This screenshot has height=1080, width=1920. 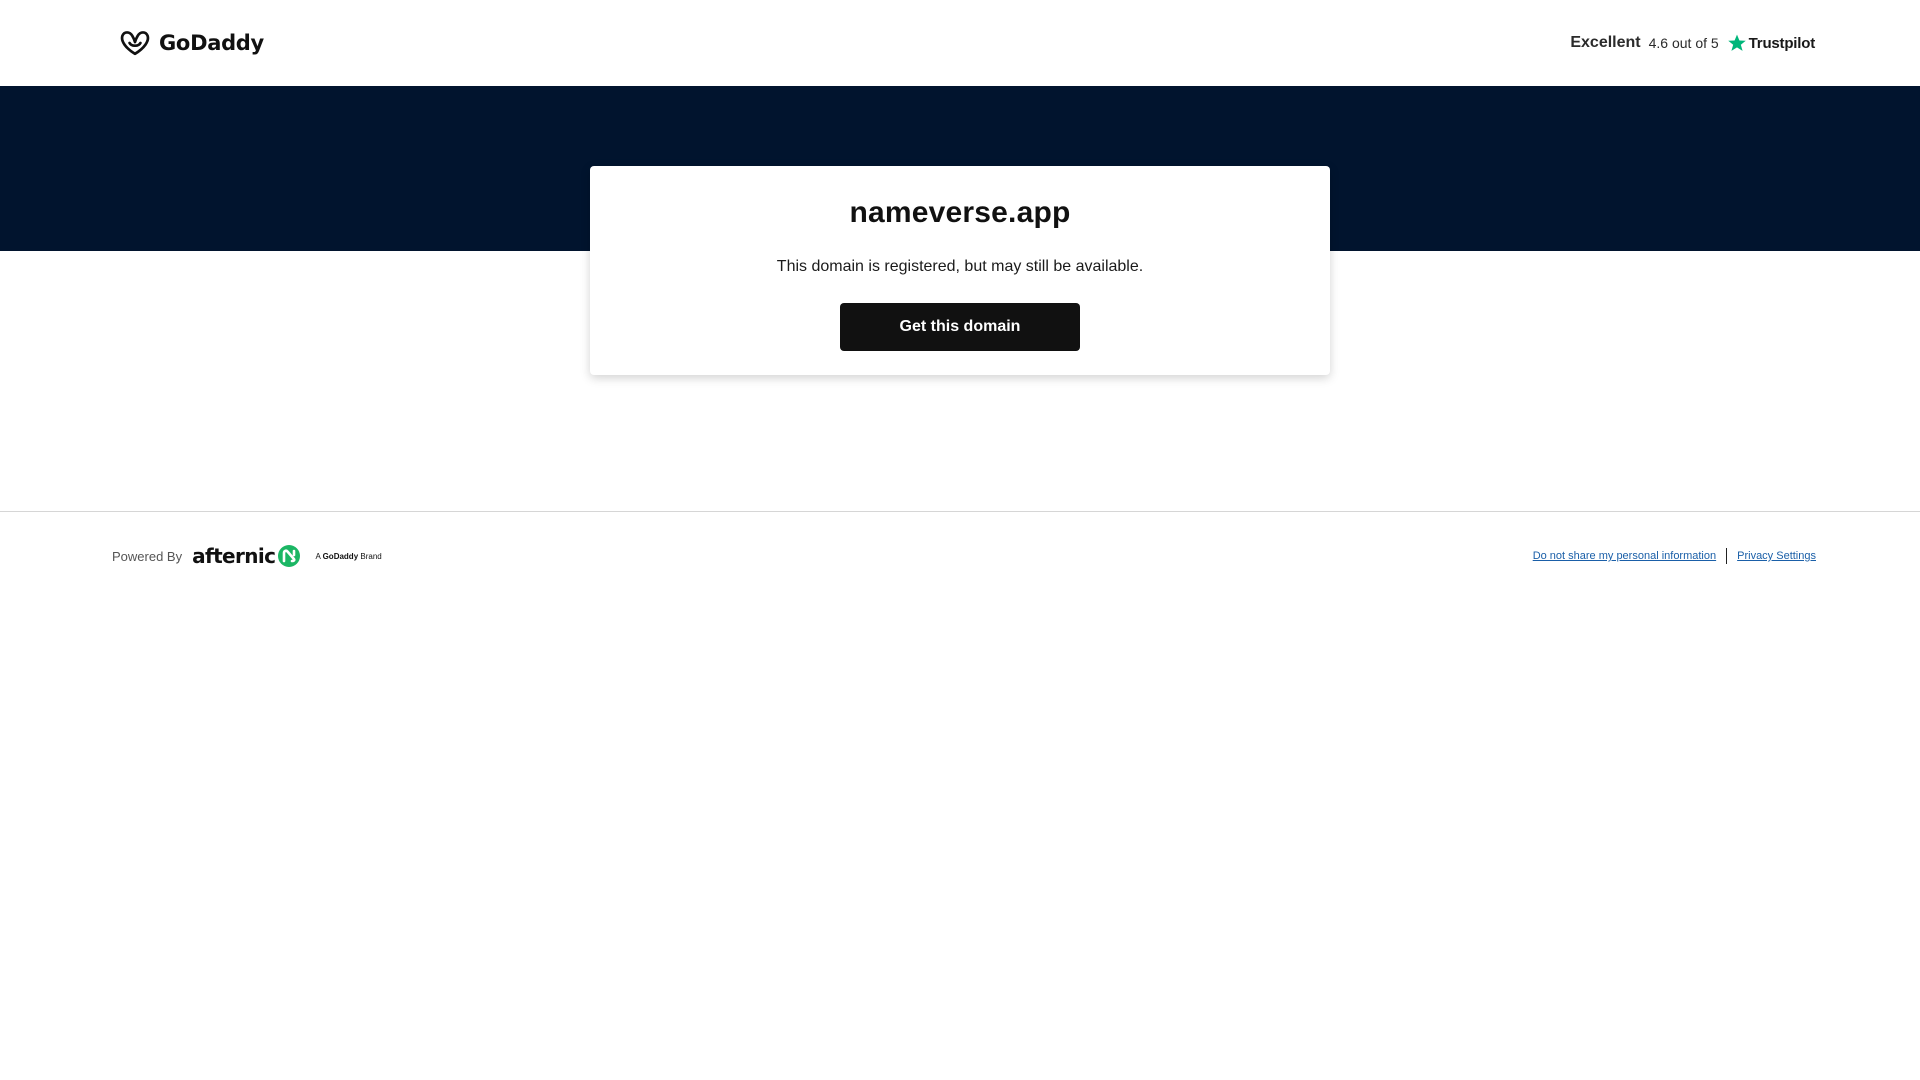 What do you see at coordinates (1605, 42) in the screenshot?
I see `rating-label: Excellent` at bounding box center [1605, 42].